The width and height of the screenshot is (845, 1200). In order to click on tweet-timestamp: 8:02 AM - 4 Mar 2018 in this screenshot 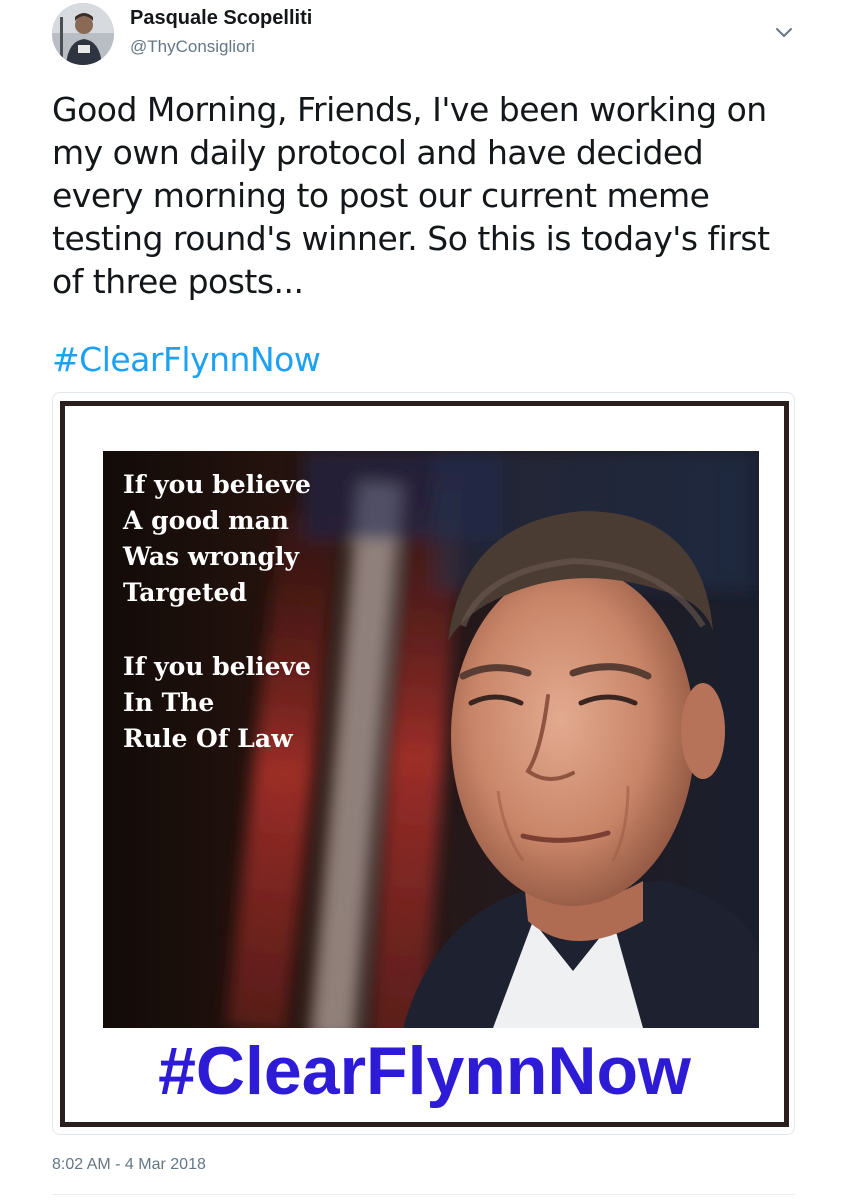, I will do `click(129, 1165)`.